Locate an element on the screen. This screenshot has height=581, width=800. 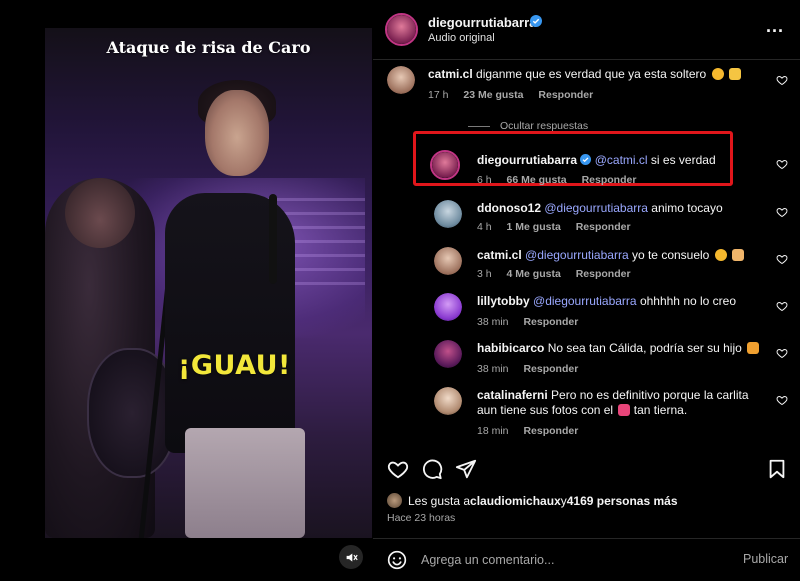
liker-username: claudiomichaux is located at coordinates (515, 501).